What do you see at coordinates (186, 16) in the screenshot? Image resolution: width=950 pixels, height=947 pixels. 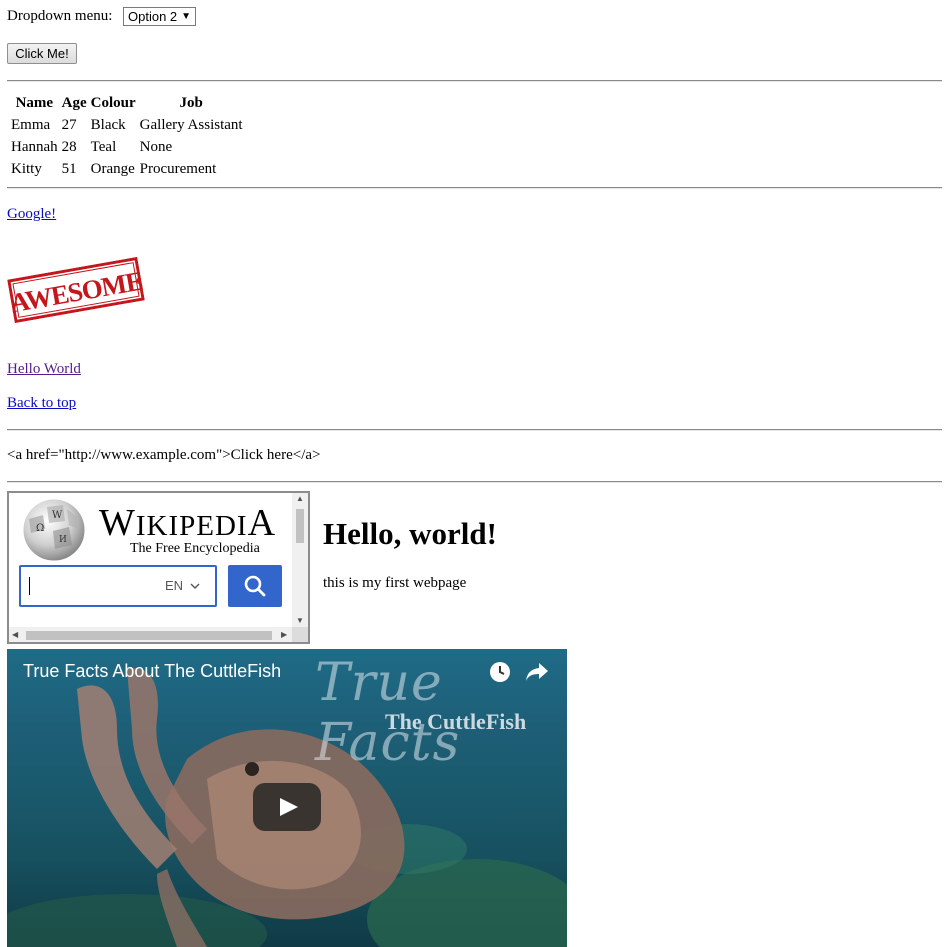 I see `dropdown-arrow-icon: ▼` at bounding box center [186, 16].